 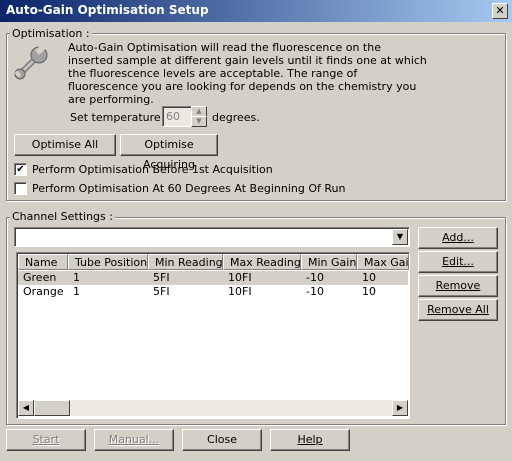 What do you see at coordinates (383, 262) in the screenshot?
I see `column-header-max-gain: Max Gain` at bounding box center [383, 262].